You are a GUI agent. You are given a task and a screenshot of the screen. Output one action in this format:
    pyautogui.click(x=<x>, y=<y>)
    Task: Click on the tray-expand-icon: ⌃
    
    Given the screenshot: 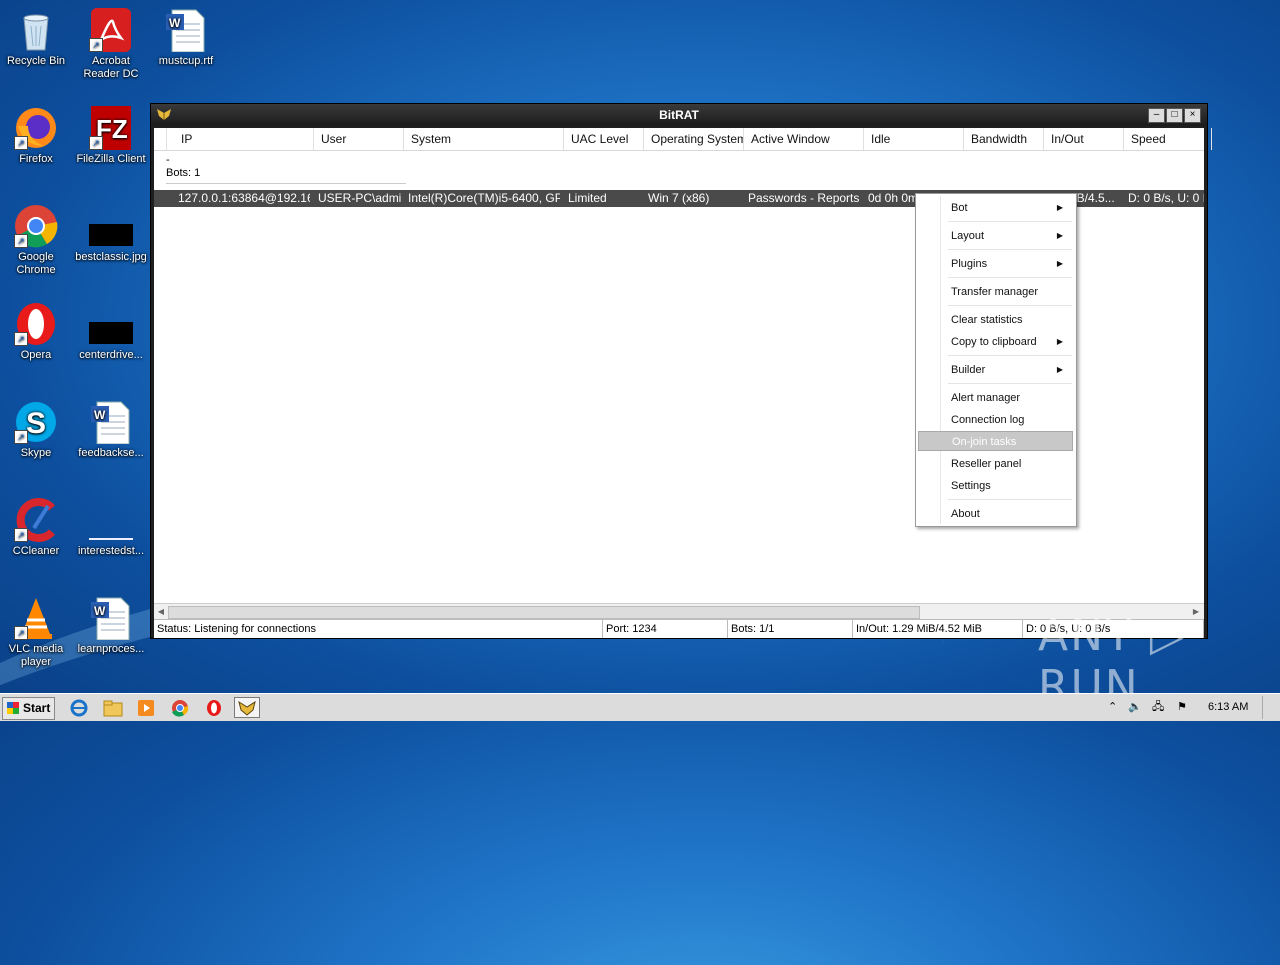 What is the action you would take?
    pyautogui.click(x=1112, y=707)
    